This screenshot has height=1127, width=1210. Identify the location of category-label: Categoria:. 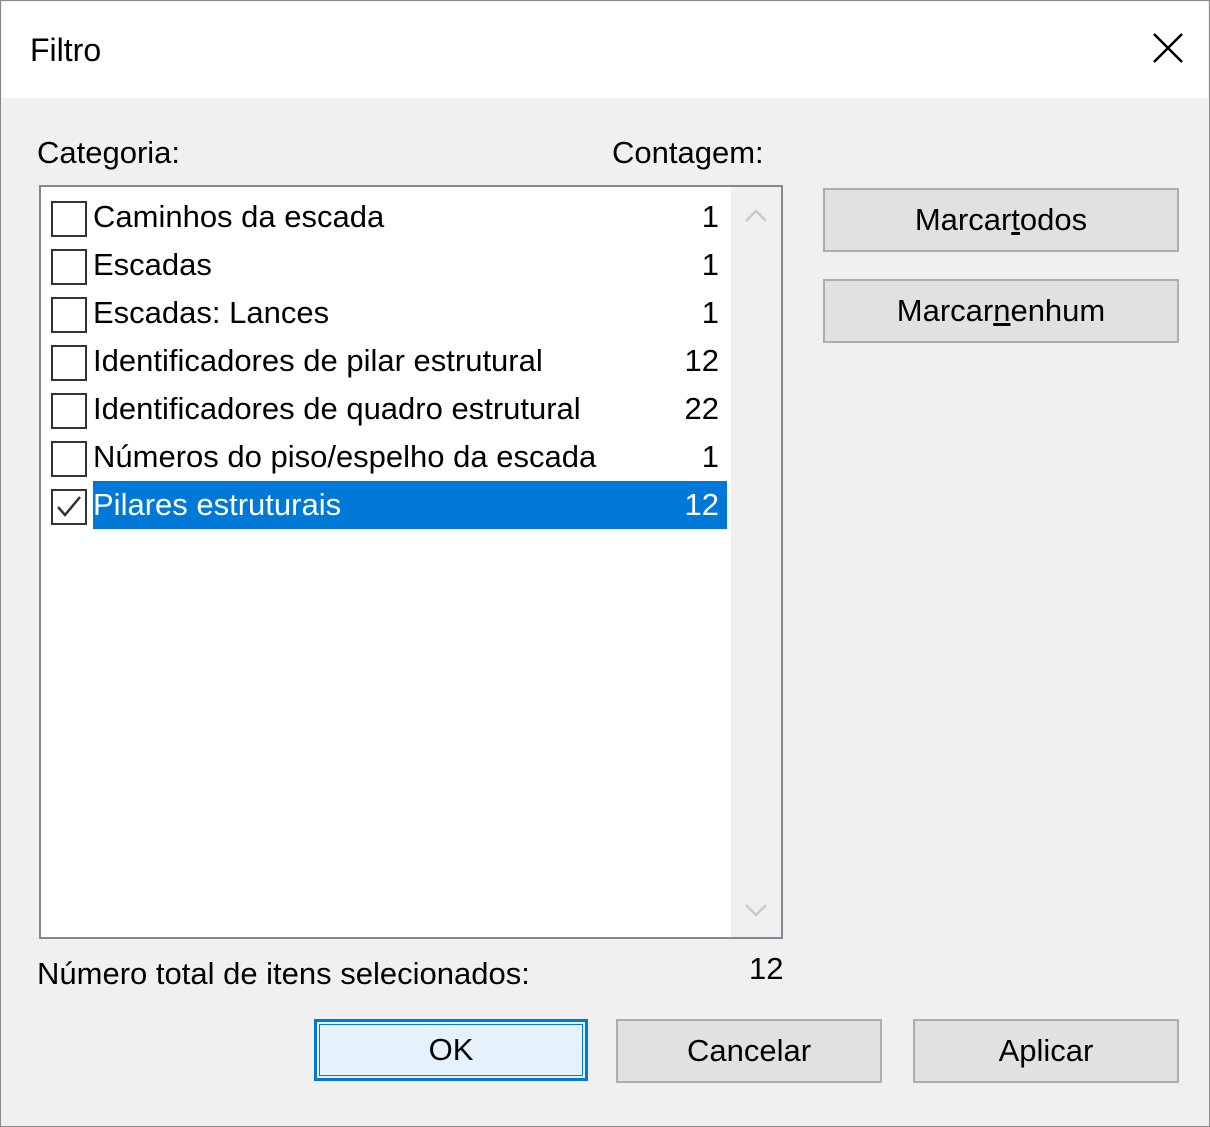
(109, 152).